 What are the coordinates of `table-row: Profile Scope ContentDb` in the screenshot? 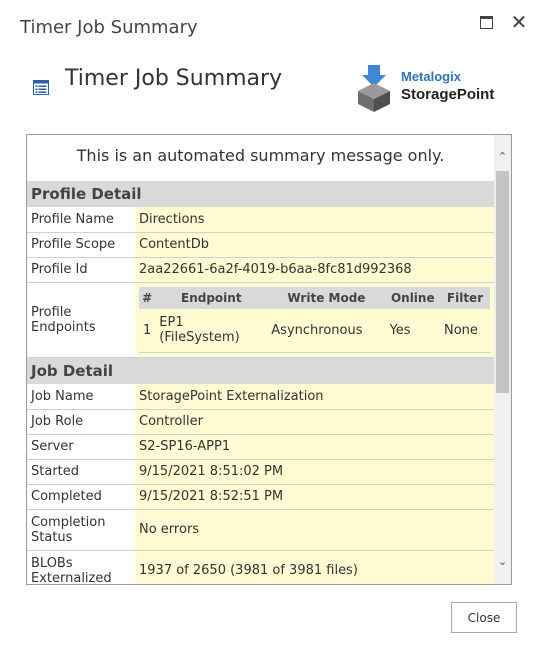 It's located at (260, 245).